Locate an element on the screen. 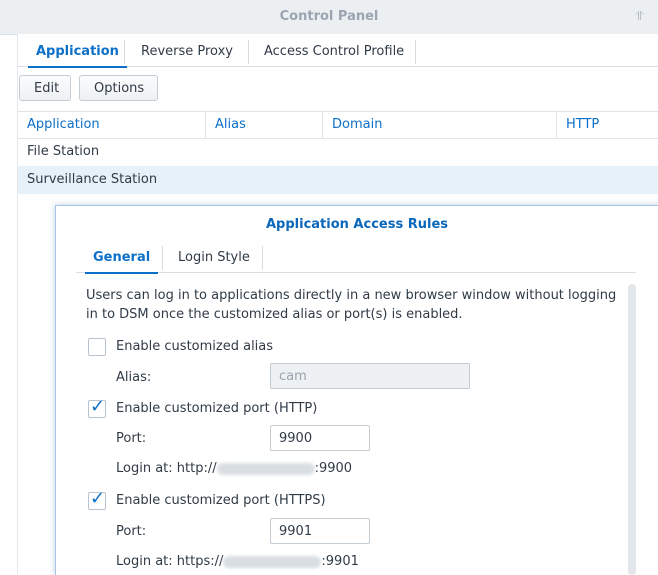  dialog-scrollbar is located at coordinates (632, 429).